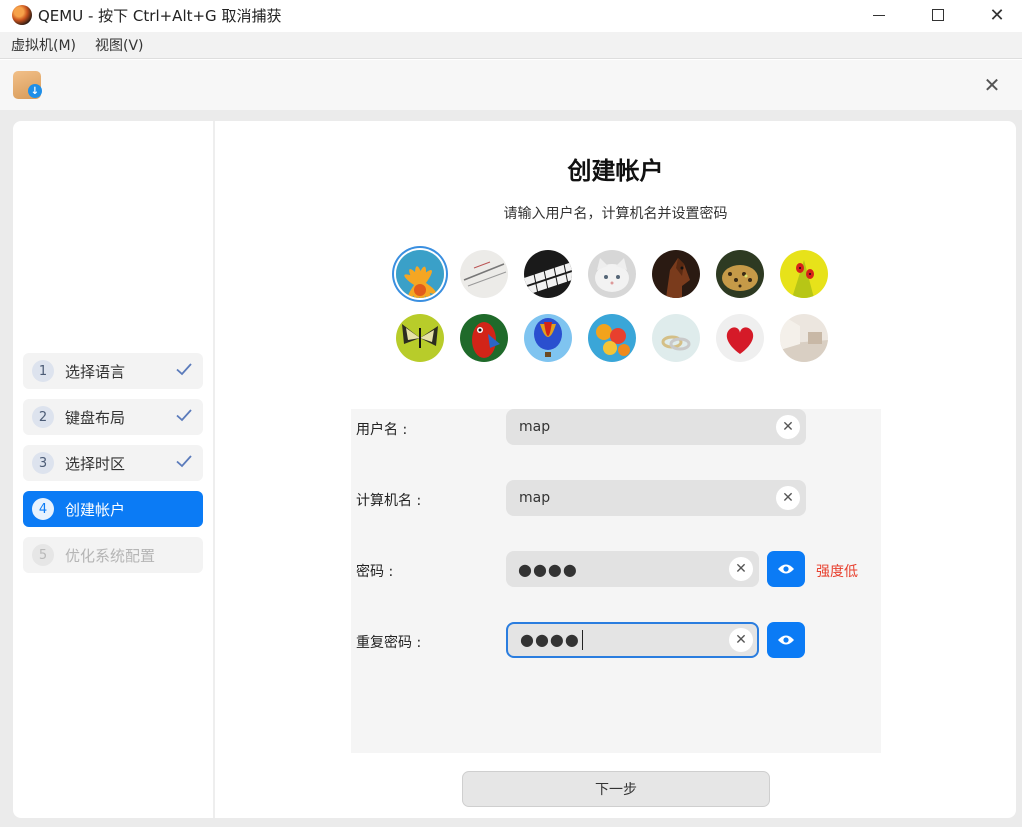 This screenshot has height=827, width=1022. What do you see at coordinates (656, 498) in the screenshot?
I see `hostname-field: map ✕` at bounding box center [656, 498].